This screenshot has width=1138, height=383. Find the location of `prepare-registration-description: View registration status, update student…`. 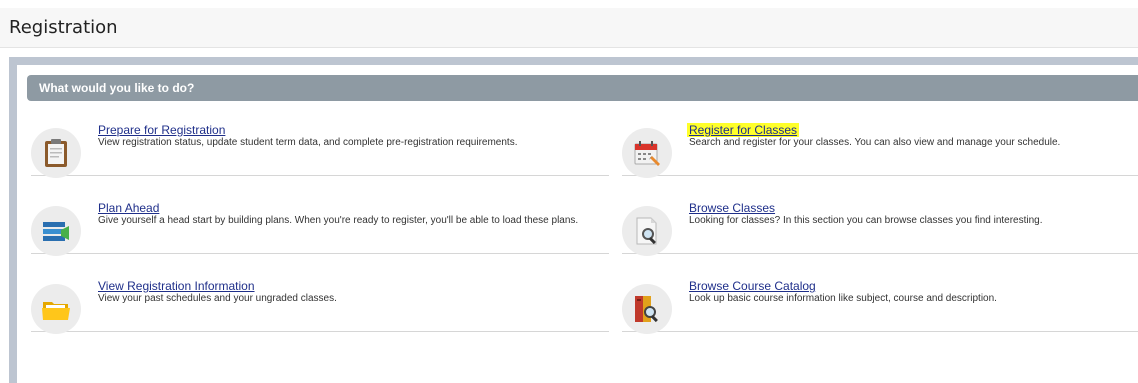

prepare-registration-description: View registration status, update student… is located at coordinates (308, 142).